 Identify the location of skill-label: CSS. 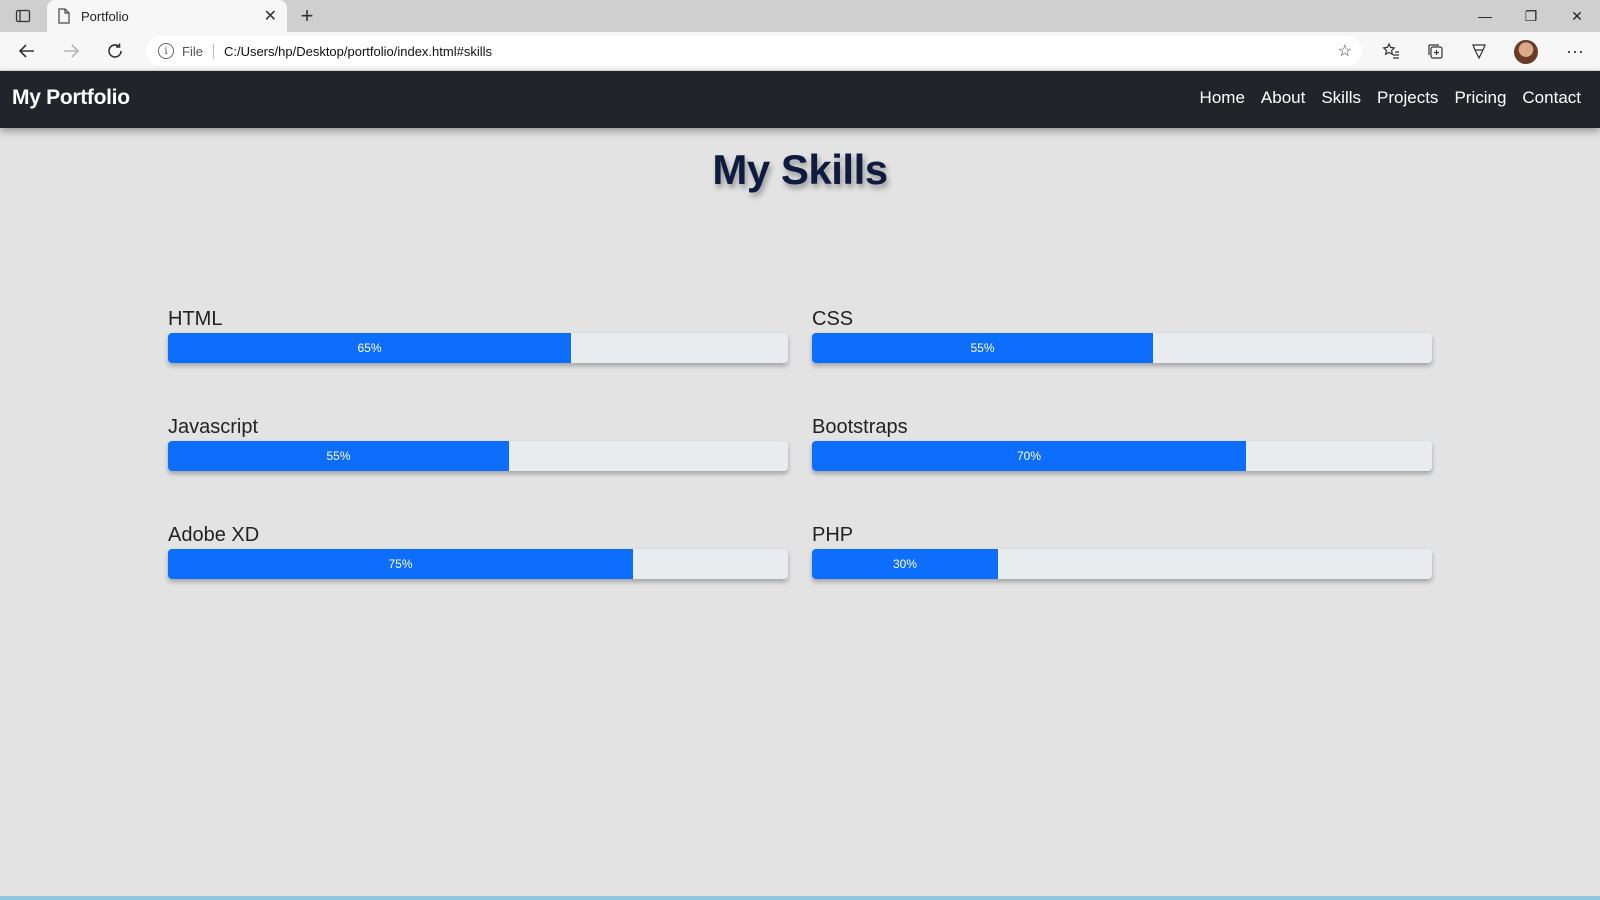
(833, 319).